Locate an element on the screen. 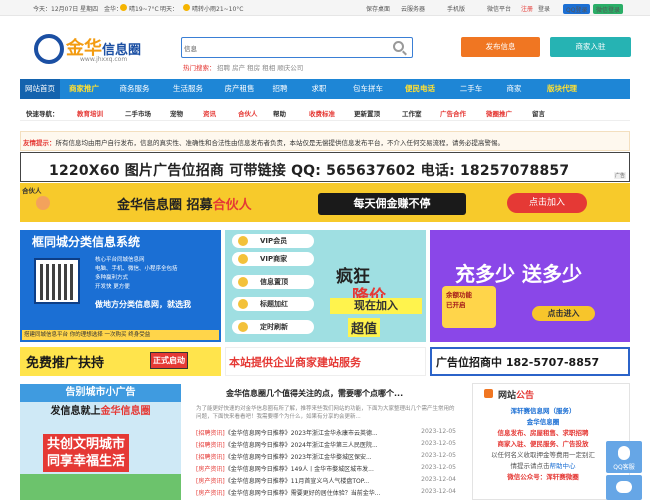 The height and width of the screenshot is (500, 650). vip-pill: 信息置顶 is located at coordinates (273, 282).